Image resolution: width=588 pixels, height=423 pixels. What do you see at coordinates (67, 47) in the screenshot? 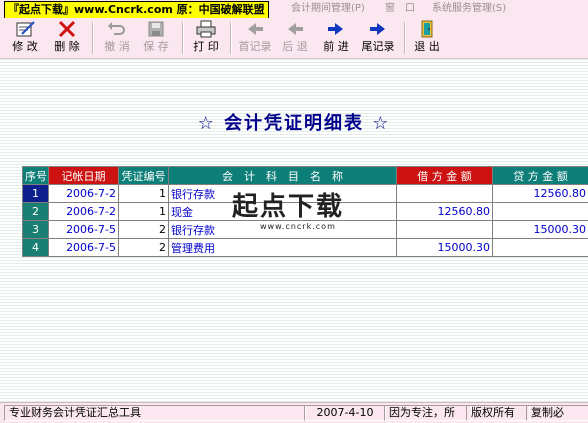
I see `delete-label: 删 除` at bounding box center [67, 47].